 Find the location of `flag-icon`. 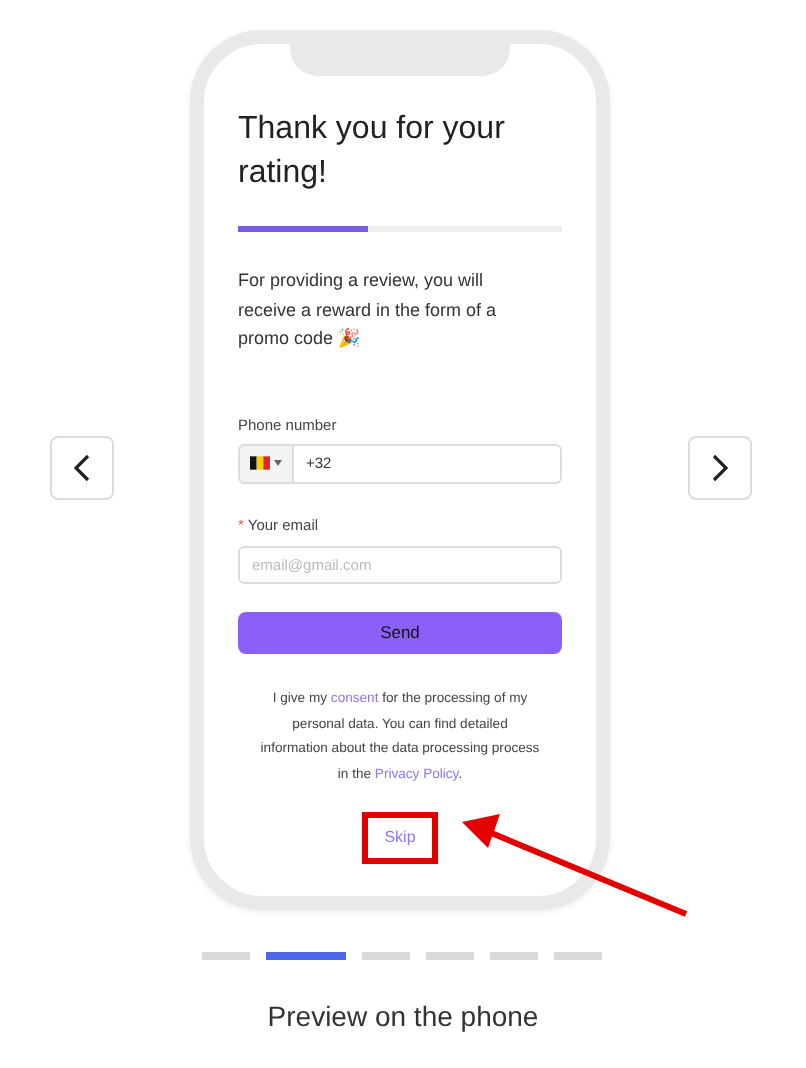

flag-icon is located at coordinates (260, 463).